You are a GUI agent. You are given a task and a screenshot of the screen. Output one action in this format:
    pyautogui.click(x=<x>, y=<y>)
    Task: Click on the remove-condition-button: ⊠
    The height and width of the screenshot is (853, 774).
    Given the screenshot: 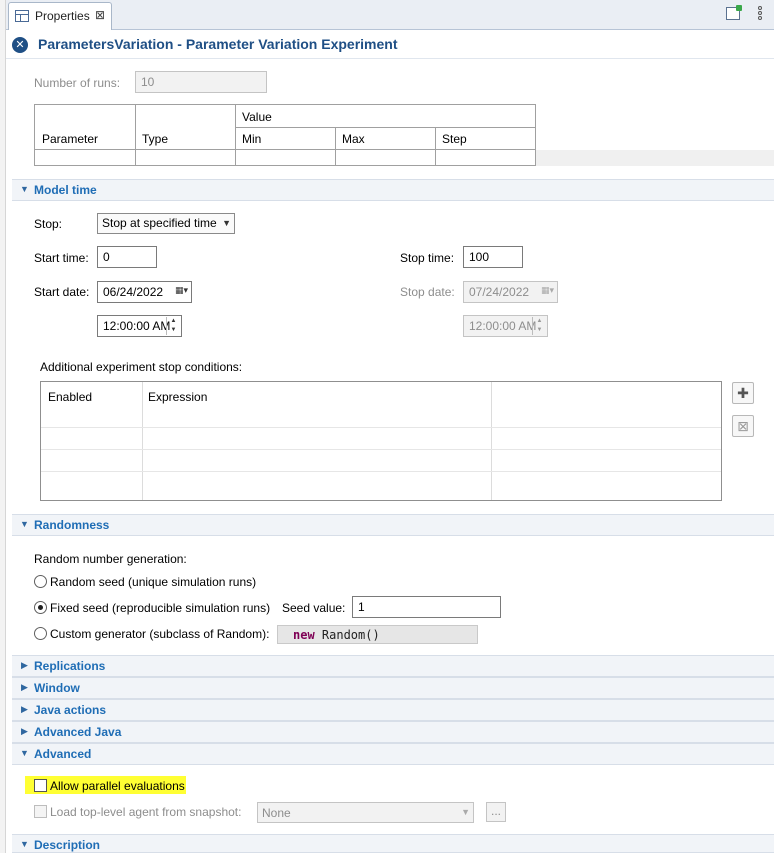 What is the action you would take?
    pyautogui.click(x=743, y=426)
    